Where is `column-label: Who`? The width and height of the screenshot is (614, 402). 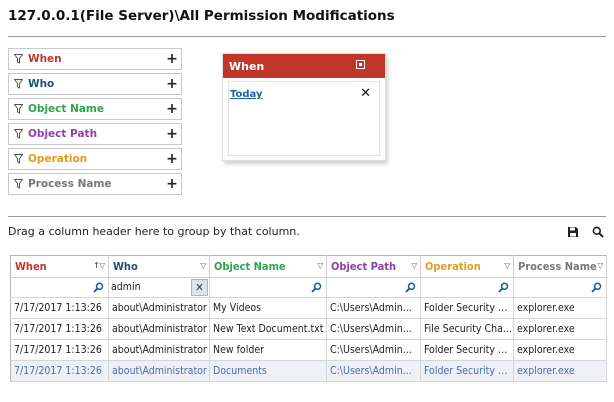
column-label: Who is located at coordinates (125, 266).